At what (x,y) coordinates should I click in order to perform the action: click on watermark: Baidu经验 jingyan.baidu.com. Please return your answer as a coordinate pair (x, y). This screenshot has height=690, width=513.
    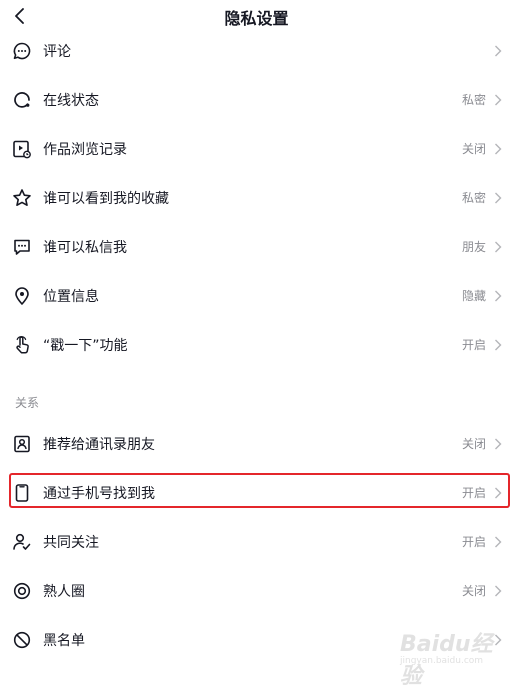
    Looking at the image, I should click on (450, 654).